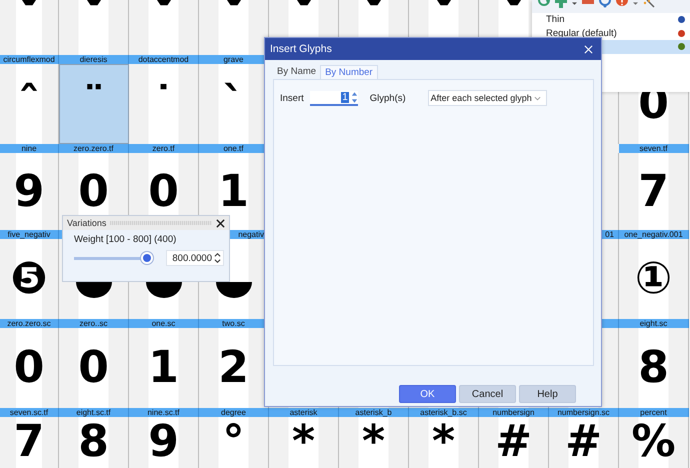 This screenshot has width=690, height=468. Describe the element at coordinates (29, 323) in the screenshot. I see `glyph-label: zero.zero.sc` at that location.